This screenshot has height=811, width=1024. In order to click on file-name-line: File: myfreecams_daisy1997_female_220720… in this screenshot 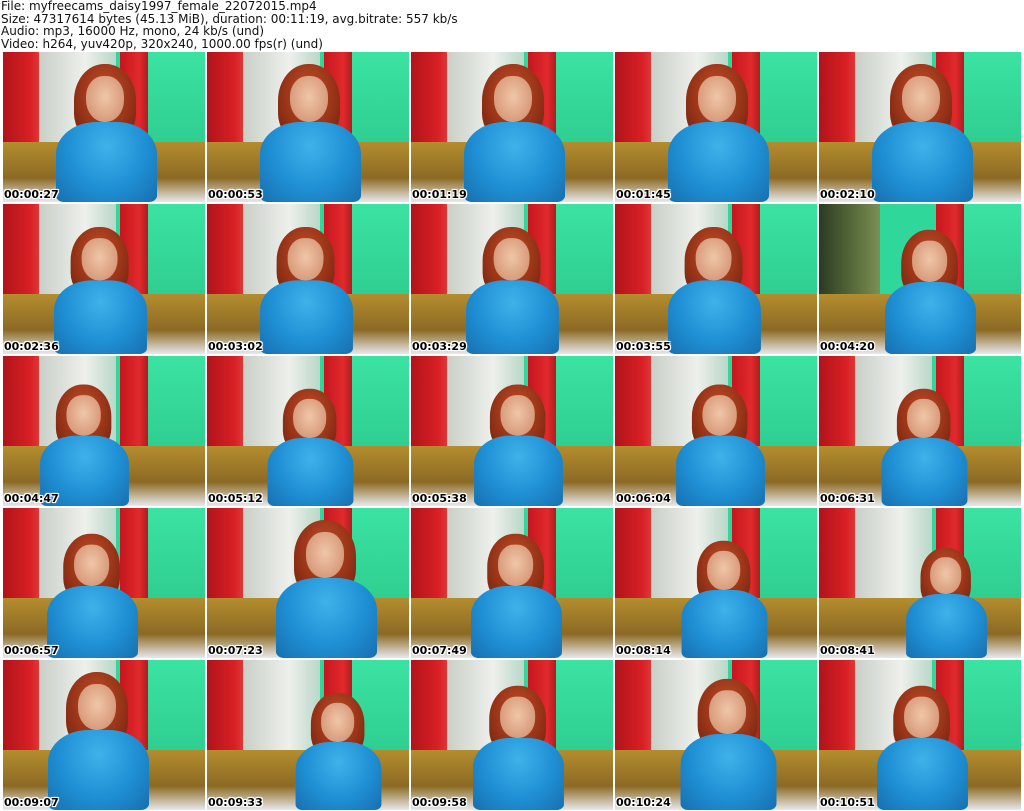, I will do `click(159, 6)`.